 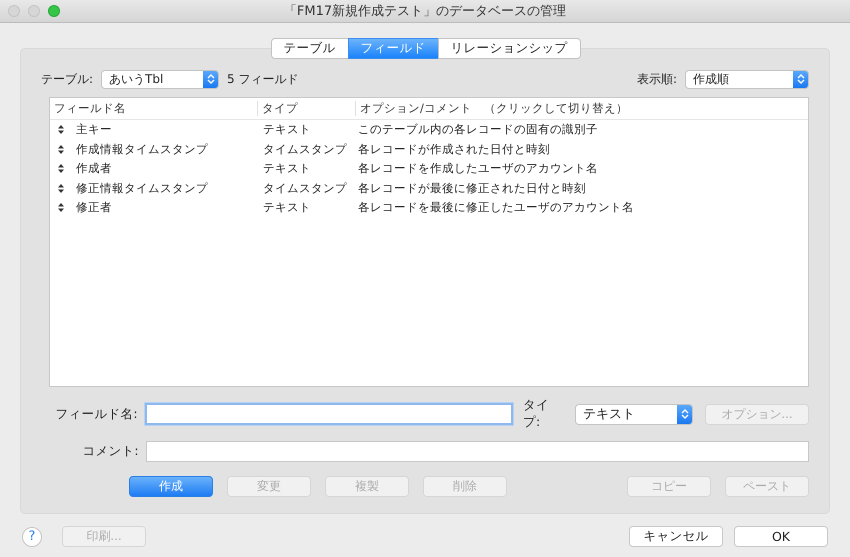 I want to click on table-cell: 作成情報タイムスタンプ, so click(x=142, y=149).